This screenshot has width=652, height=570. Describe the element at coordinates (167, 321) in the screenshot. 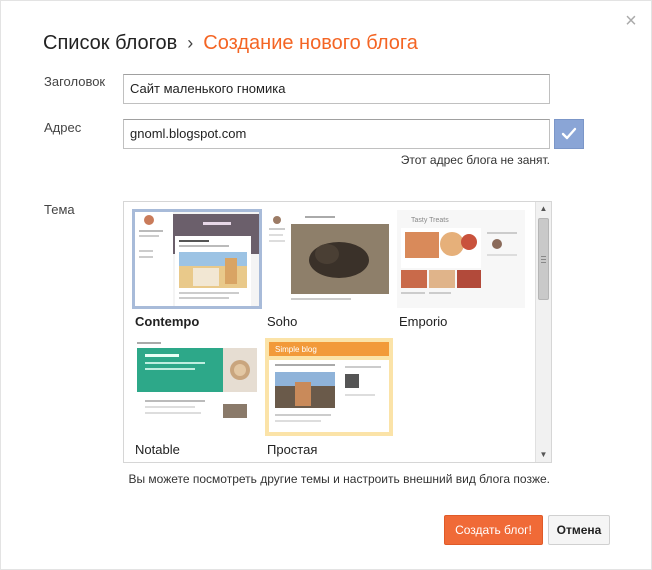

I see `theme-name: Contempo` at that location.